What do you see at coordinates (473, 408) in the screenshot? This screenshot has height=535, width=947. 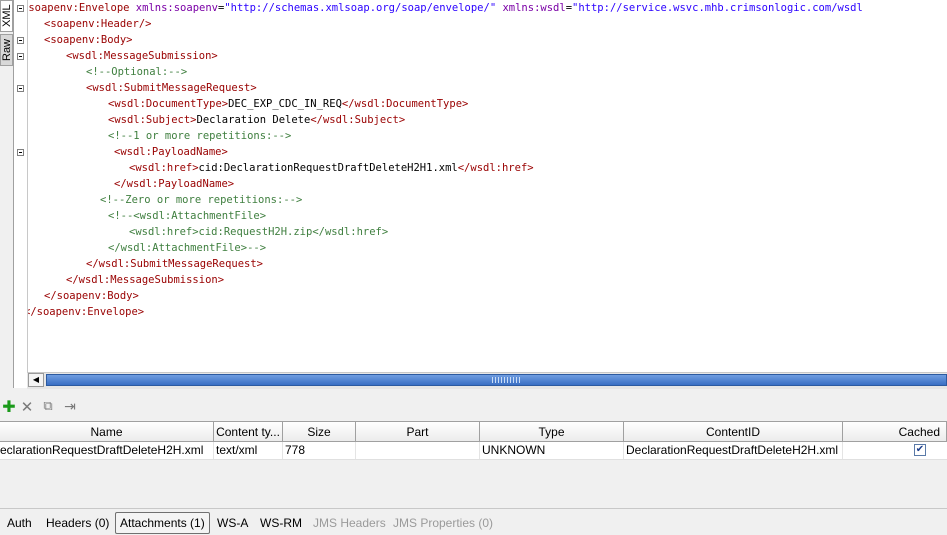 I see `attachments-toolbar: ✚ ✕ ⧉ ⇥` at bounding box center [473, 408].